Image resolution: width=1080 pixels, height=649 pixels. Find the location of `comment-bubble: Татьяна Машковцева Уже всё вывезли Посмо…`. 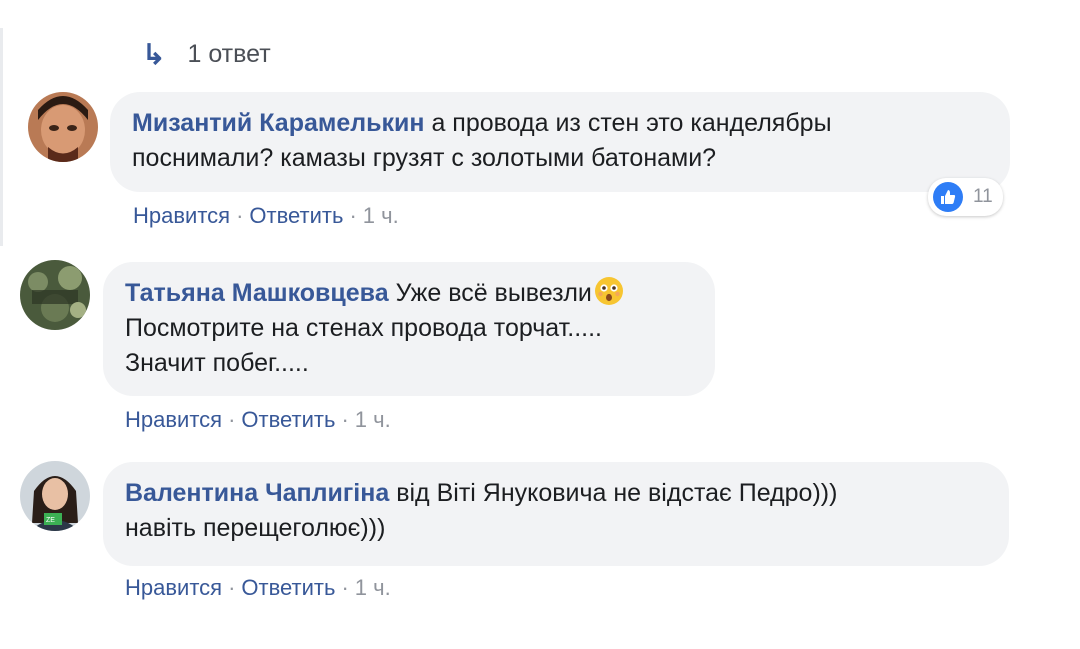

comment-bubble: Татьяна Машковцева Уже всё вывезли Посмо… is located at coordinates (409, 329).